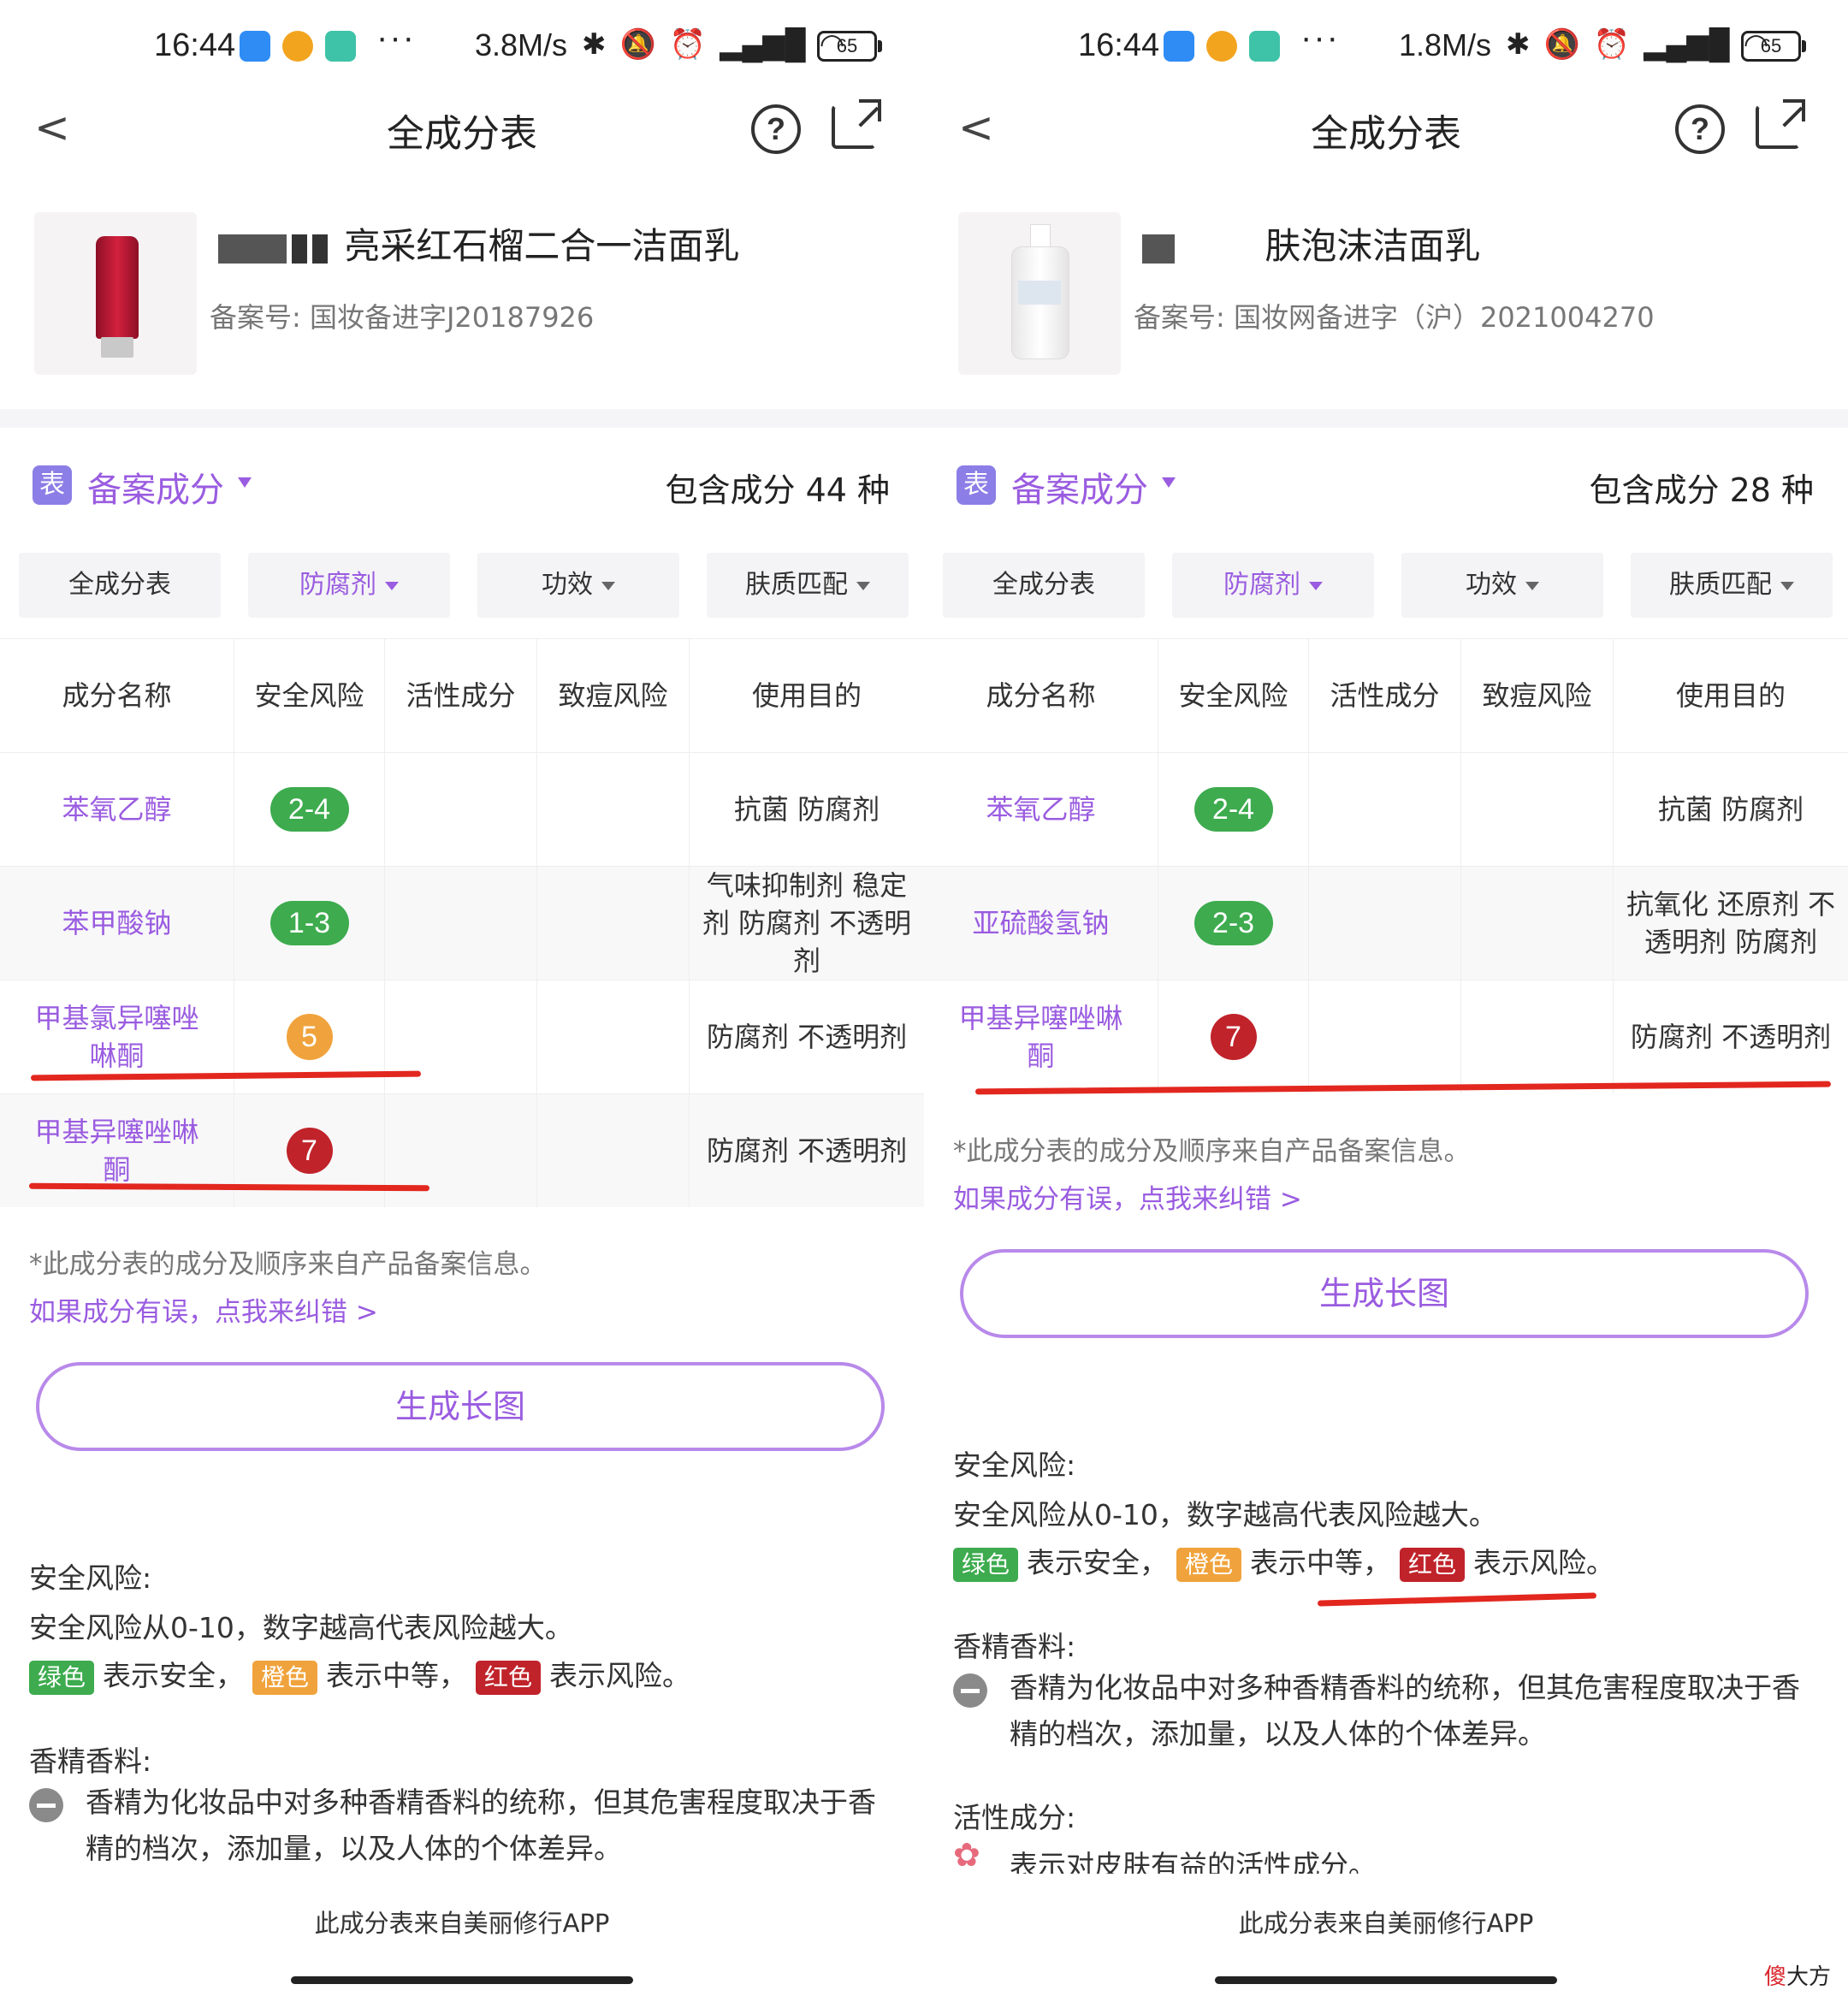  What do you see at coordinates (462, 695) in the screenshot?
I see `table-header-row: 成分名称 安全风险 活性成分 致痘风险 使用目的` at bounding box center [462, 695].